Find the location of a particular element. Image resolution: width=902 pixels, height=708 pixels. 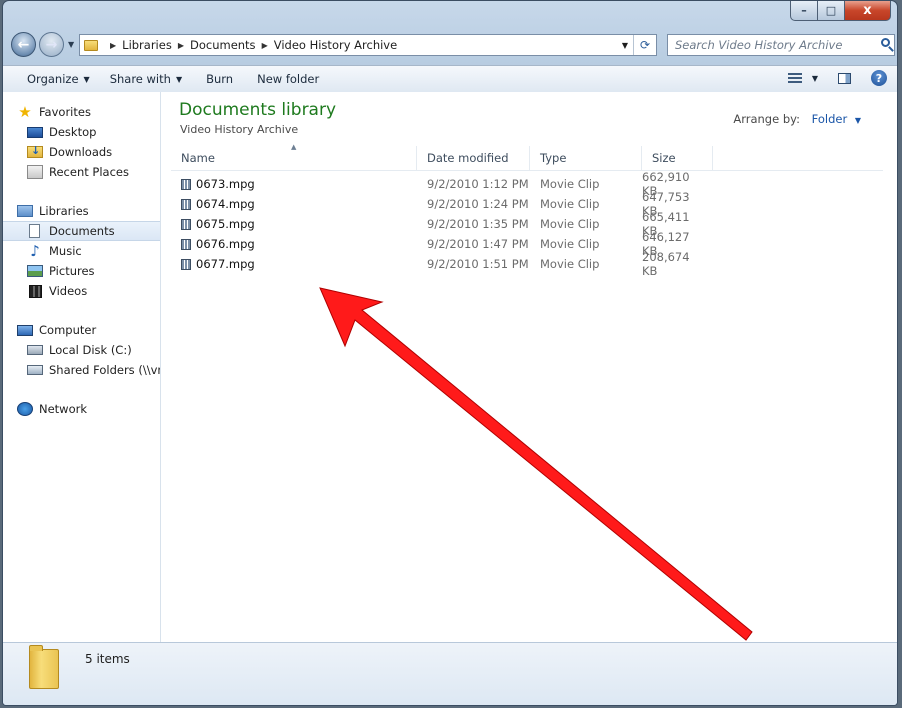

address-dropdown-icon: ▼ is located at coordinates (625, 45).